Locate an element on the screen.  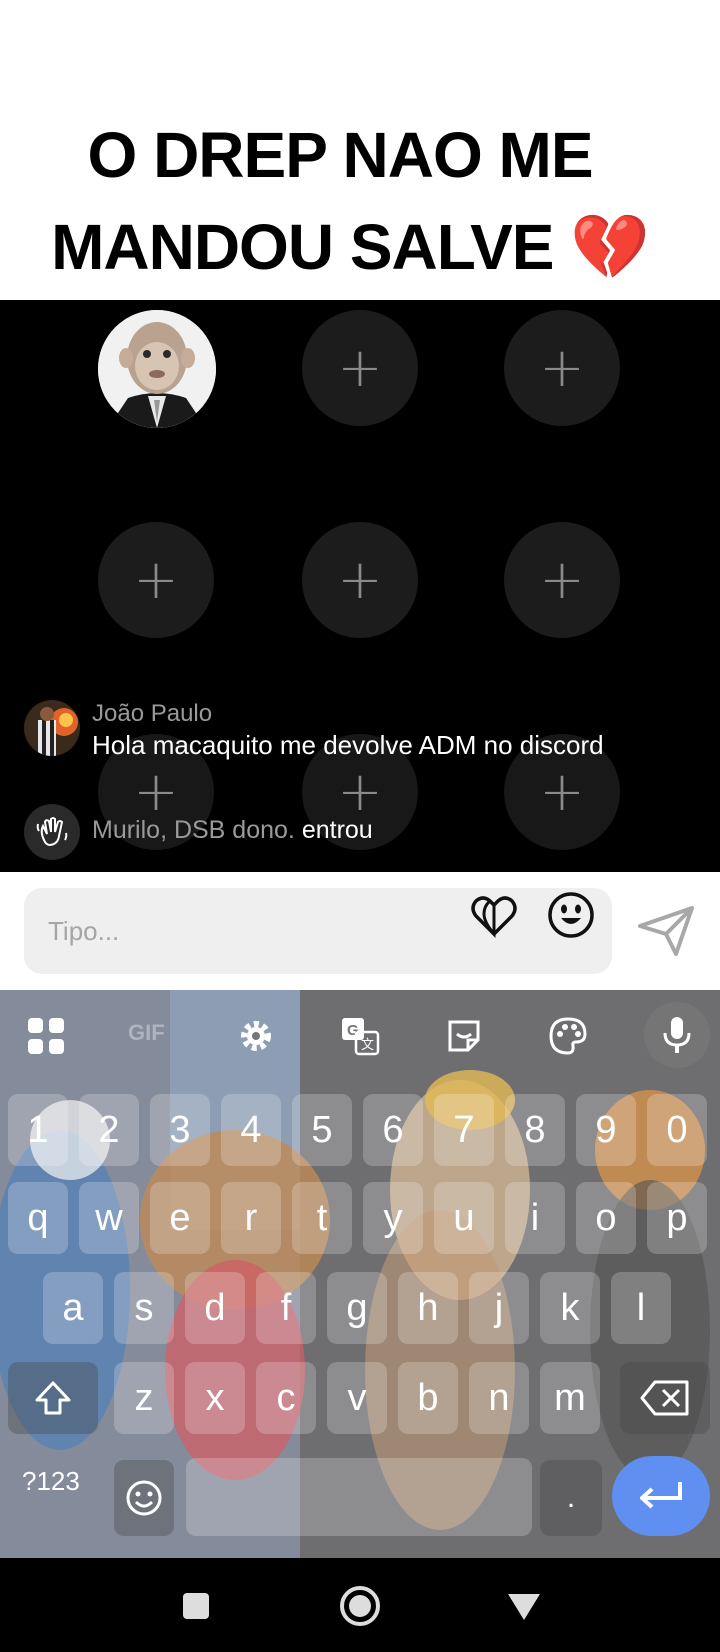
seat-4: + is located at coordinates (156, 580).